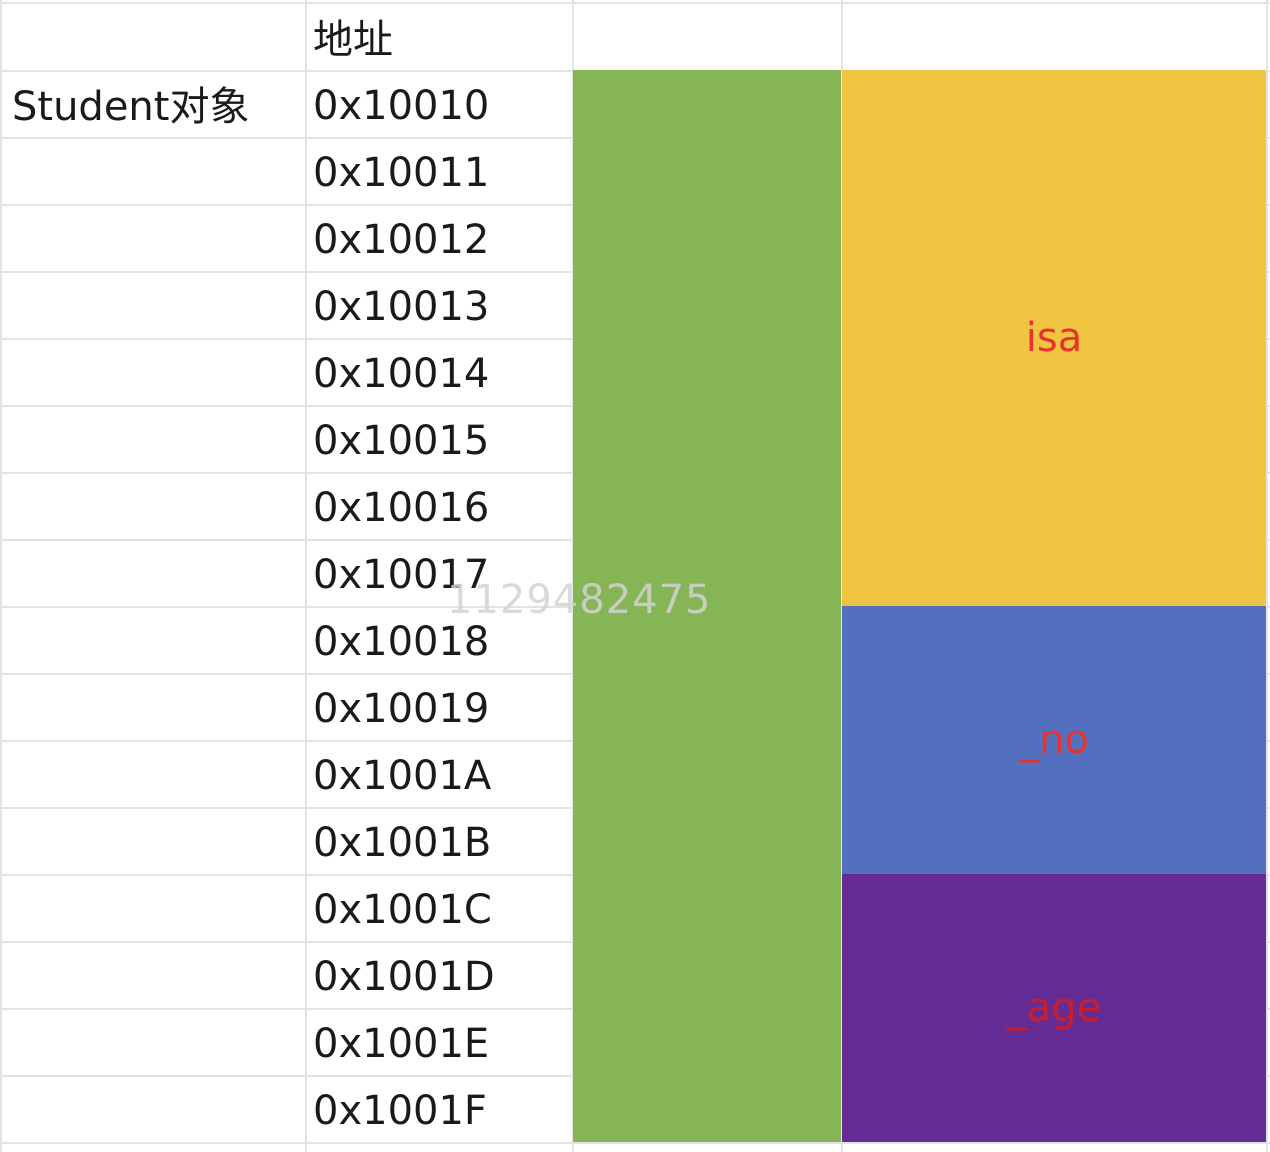  What do you see at coordinates (400, 1111) in the screenshot?
I see `address-cell: 0x1001F` at bounding box center [400, 1111].